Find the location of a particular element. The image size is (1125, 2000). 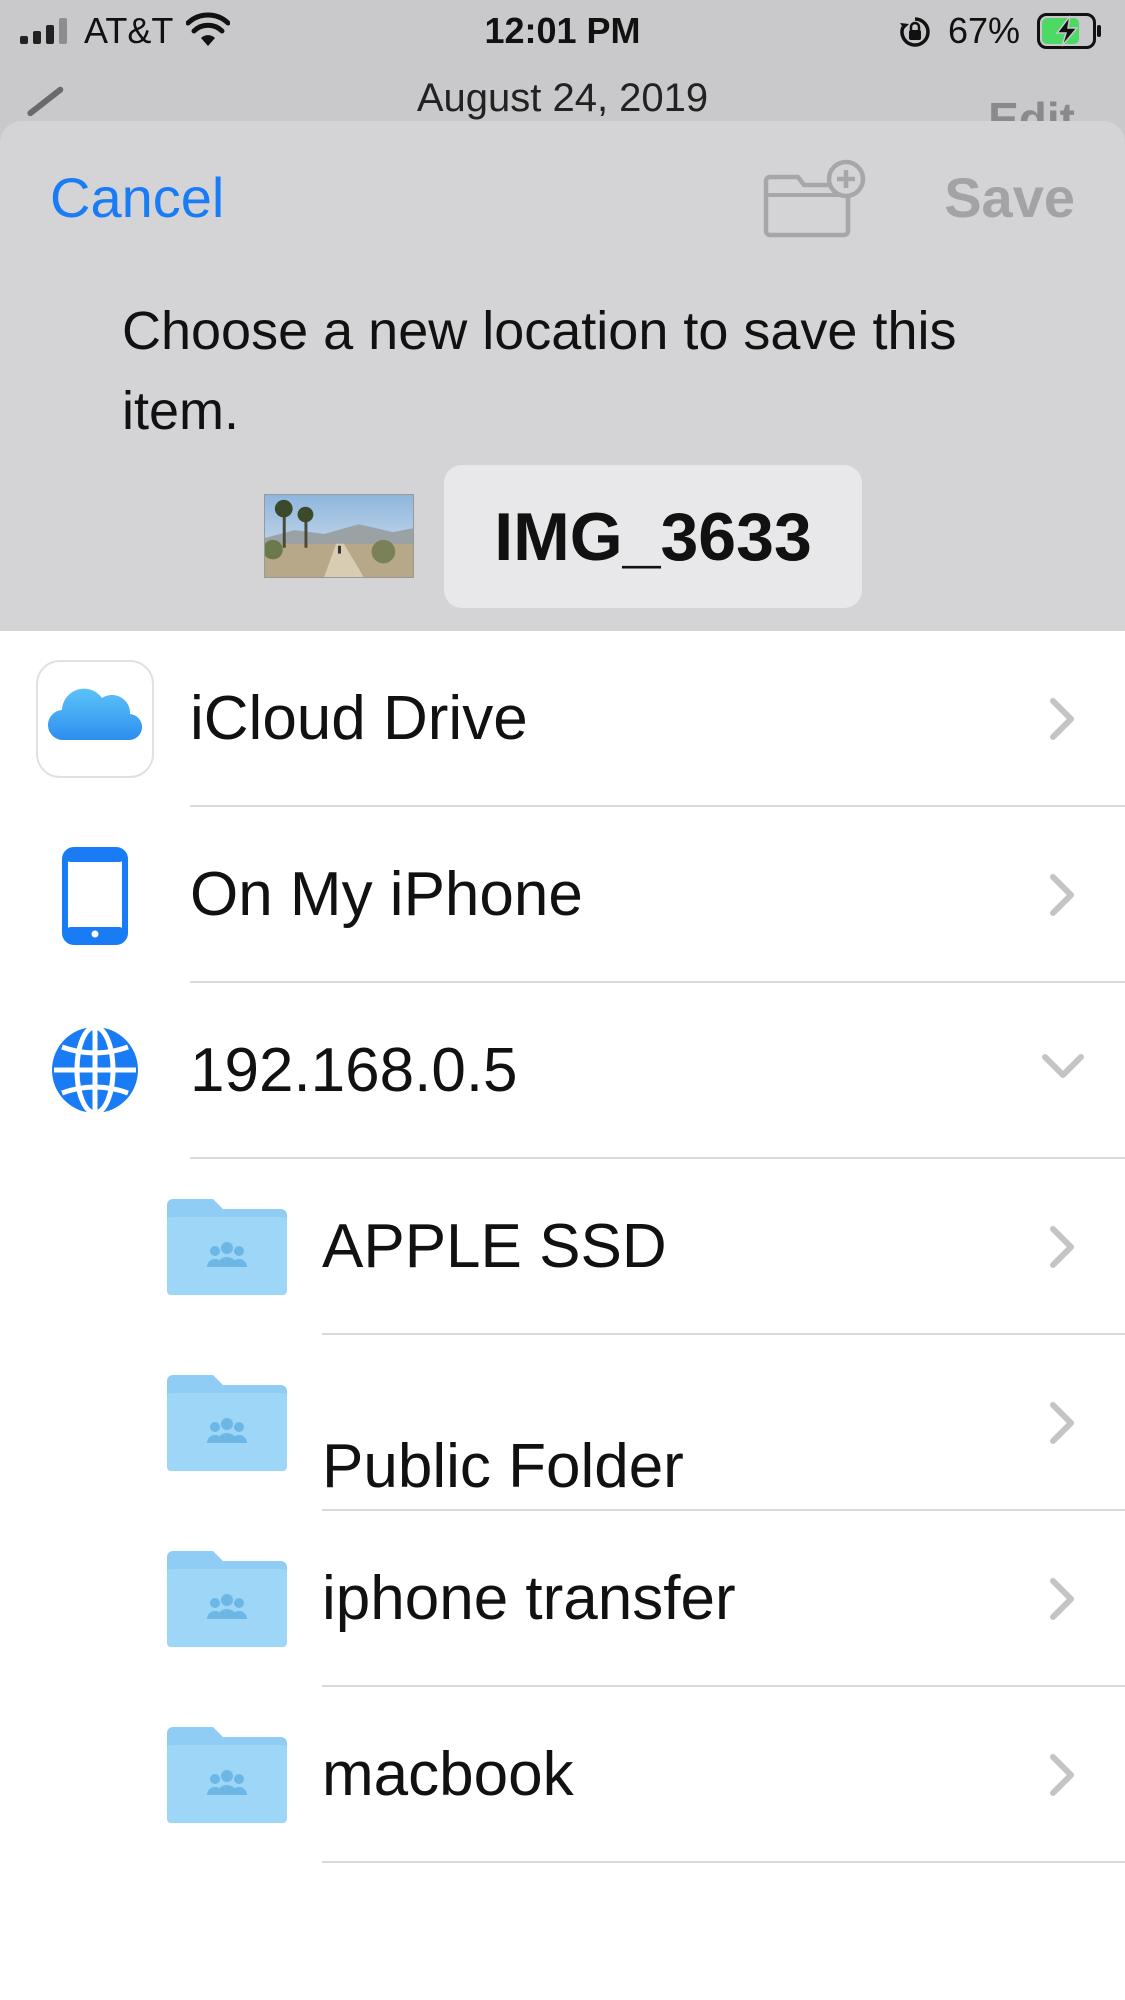

save-prompt-text: Choose a new location to save this item. is located at coordinates (539, 371).